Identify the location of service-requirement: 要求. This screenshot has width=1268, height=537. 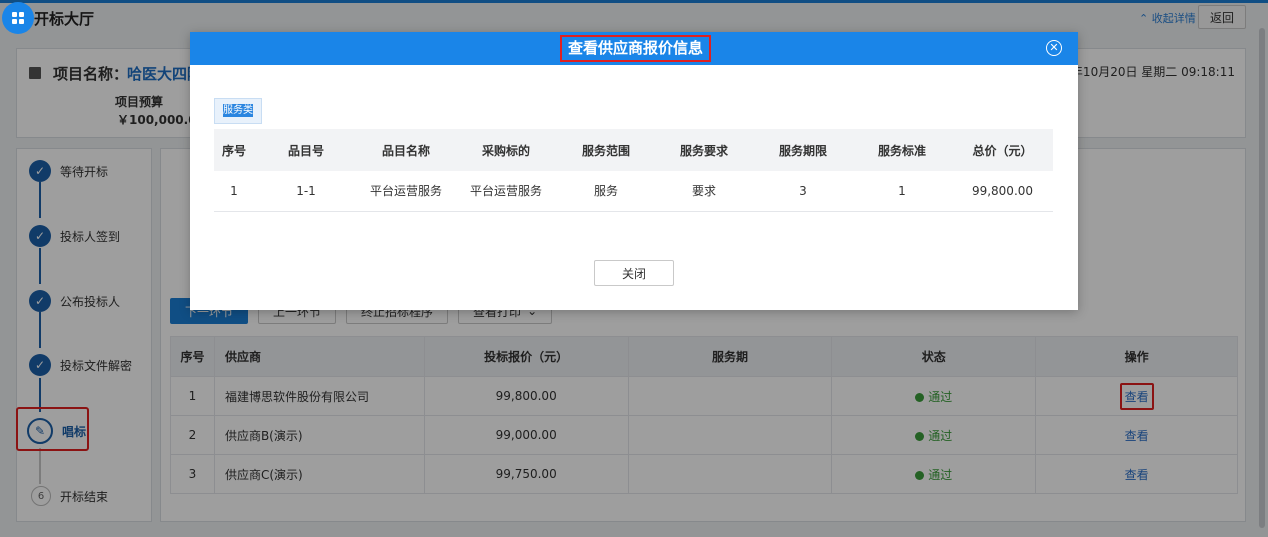
(704, 191).